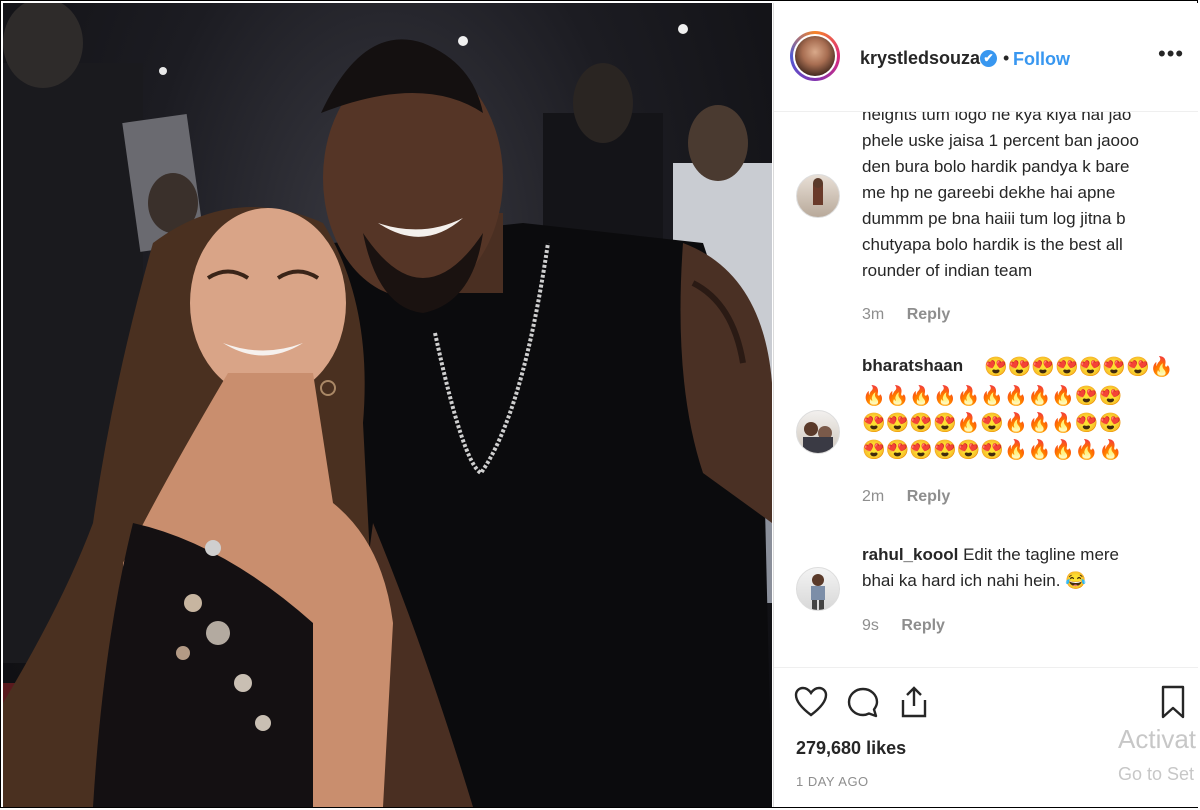 The width and height of the screenshot is (1200, 810). I want to click on verified-badge-icon: ✔, so click(988, 58).